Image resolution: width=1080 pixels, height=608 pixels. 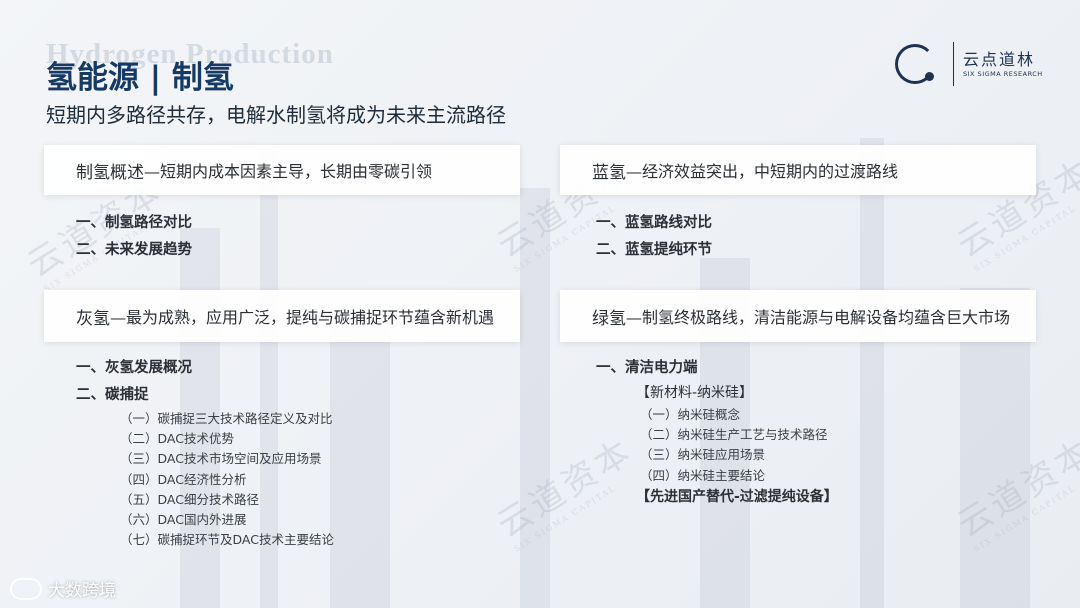 What do you see at coordinates (703, 455) in the screenshot?
I see `list-subitem: （三）纳米硅应用场景` at bounding box center [703, 455].